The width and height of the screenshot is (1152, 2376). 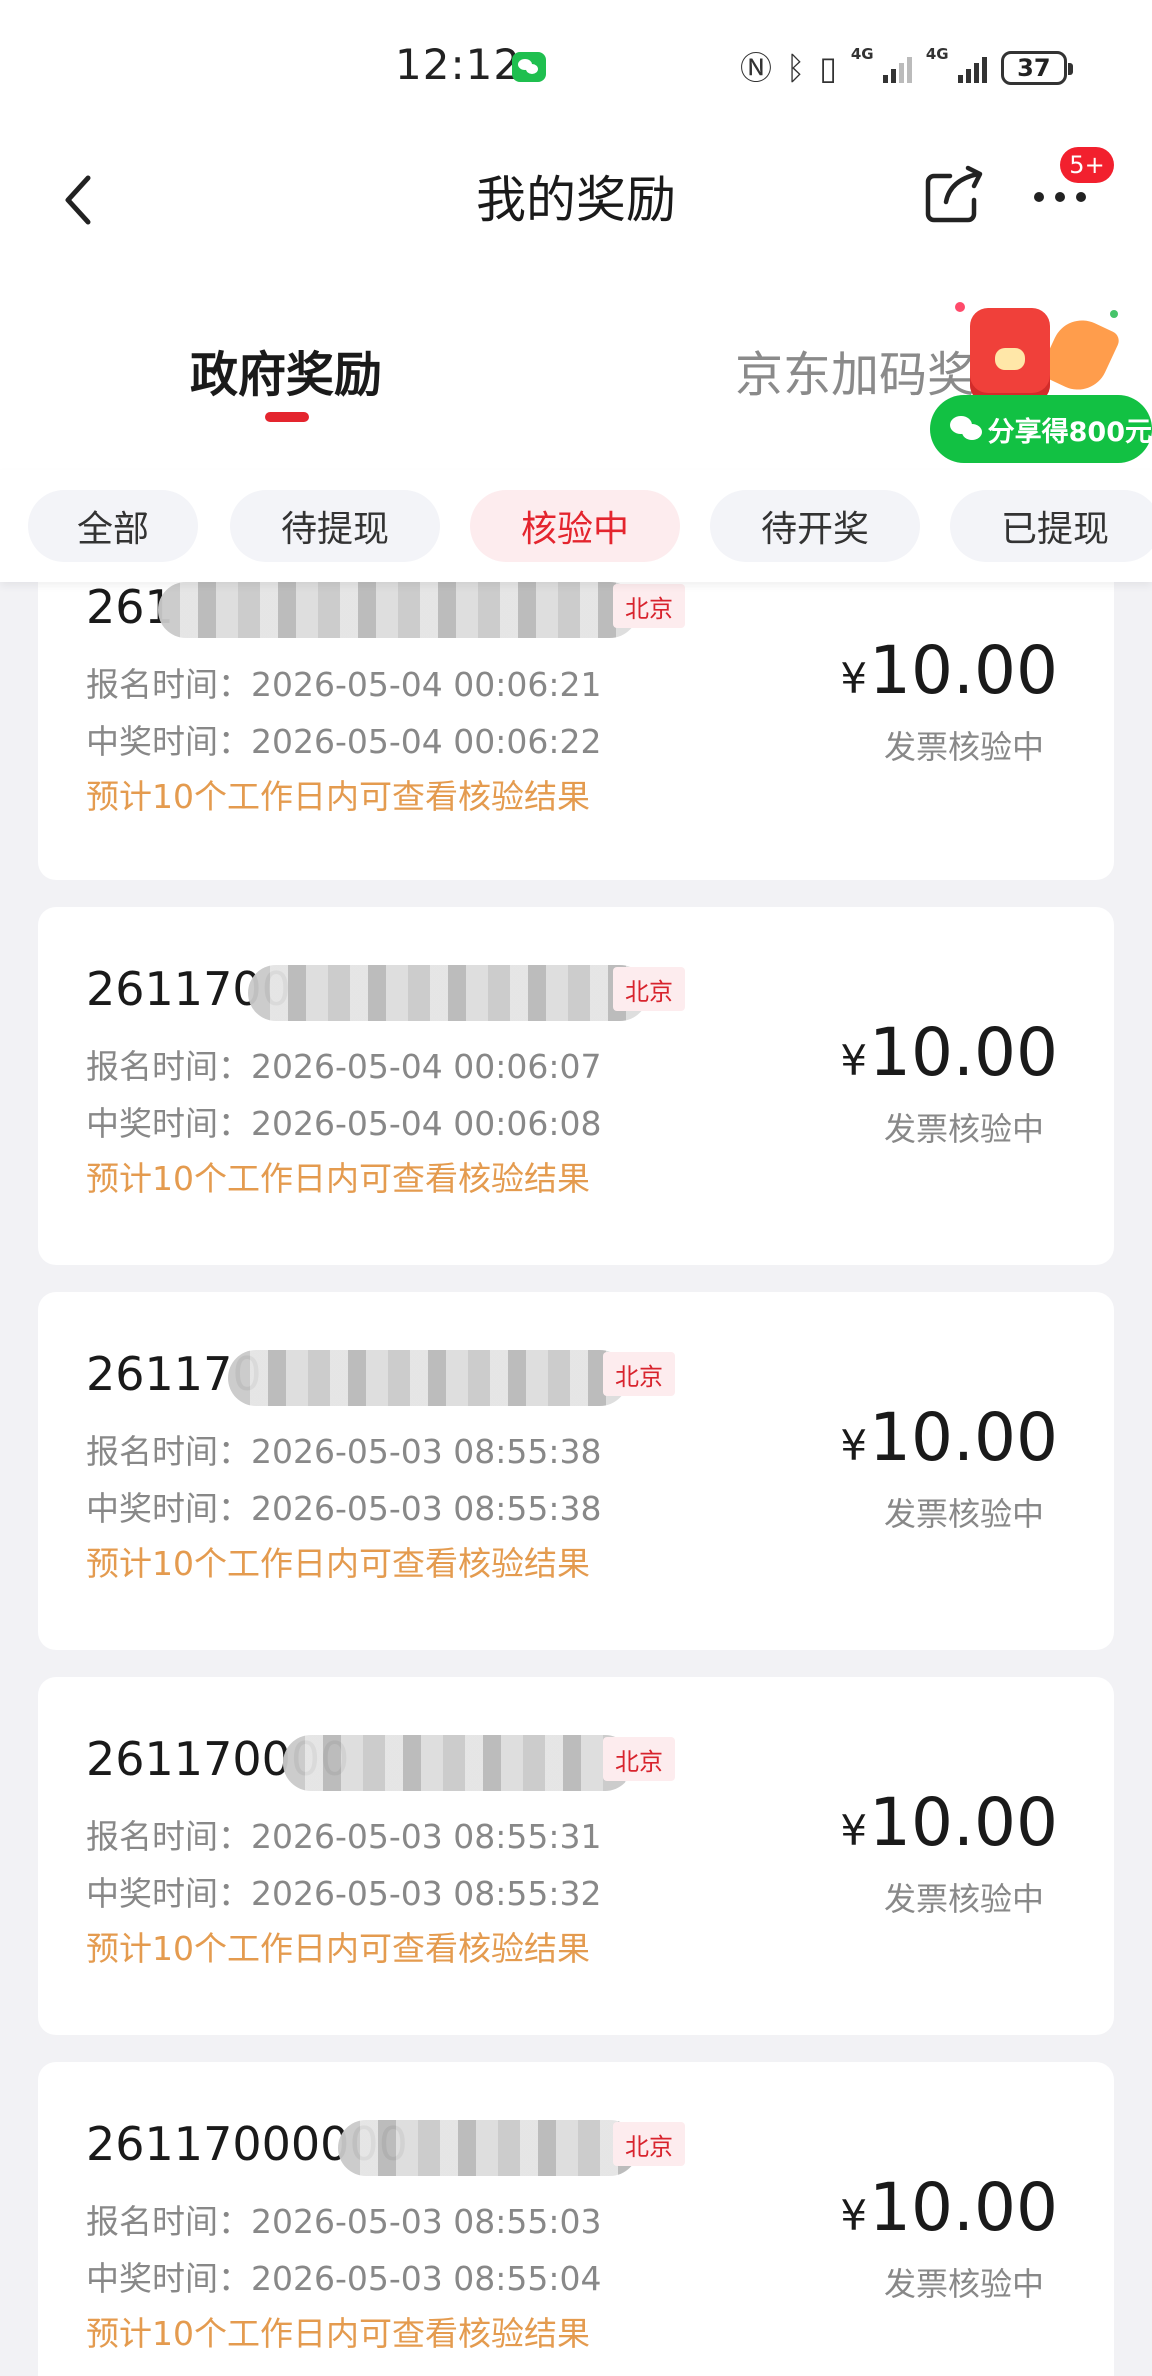 I want to click on share-promo-label: 分享得800元, so click(x=1069, y=432).